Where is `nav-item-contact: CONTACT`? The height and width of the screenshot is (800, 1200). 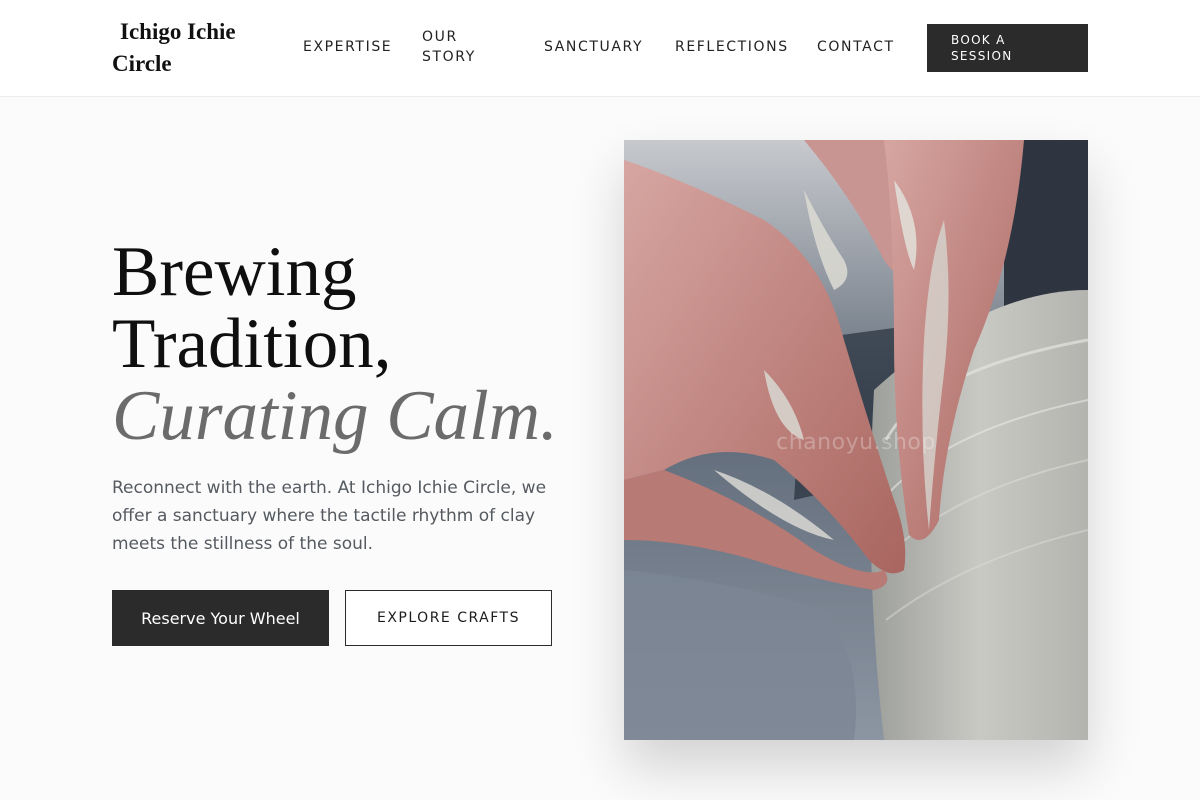
nav-item-contact: CONTACT is located at coordinates (856, 47).